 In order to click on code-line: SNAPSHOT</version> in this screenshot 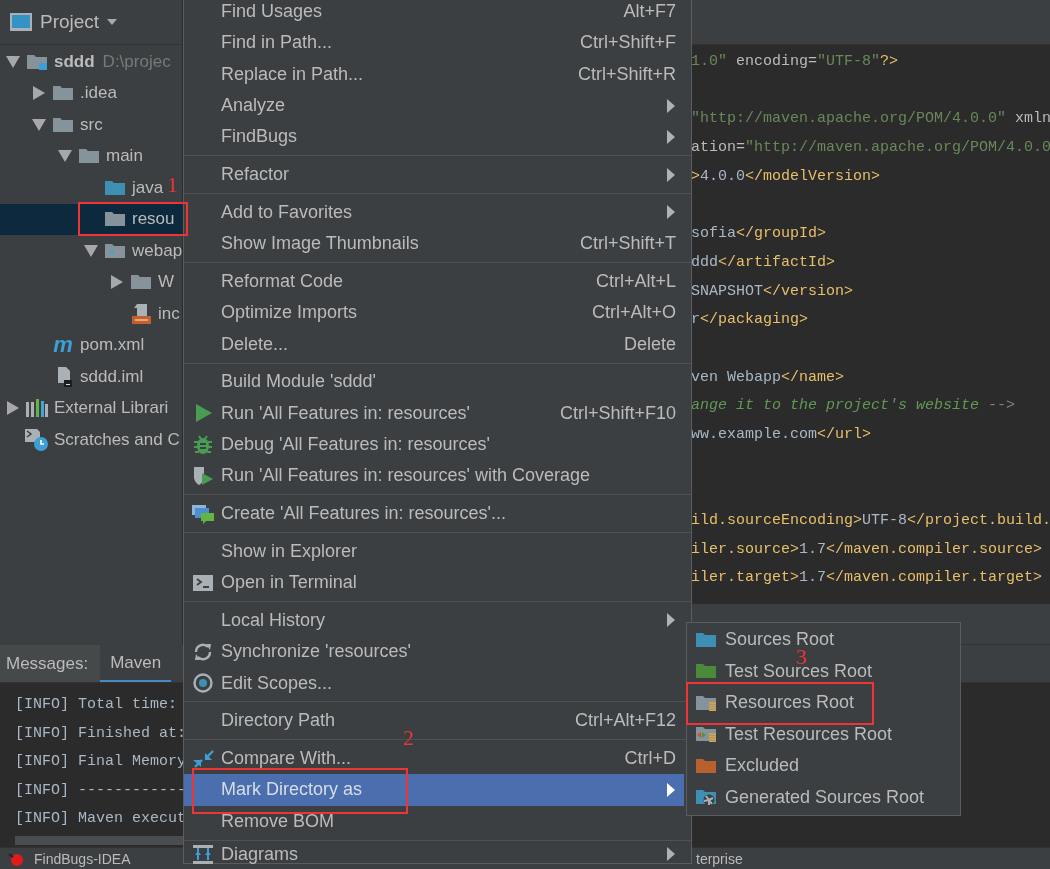, I will do `click(773, 291)`.